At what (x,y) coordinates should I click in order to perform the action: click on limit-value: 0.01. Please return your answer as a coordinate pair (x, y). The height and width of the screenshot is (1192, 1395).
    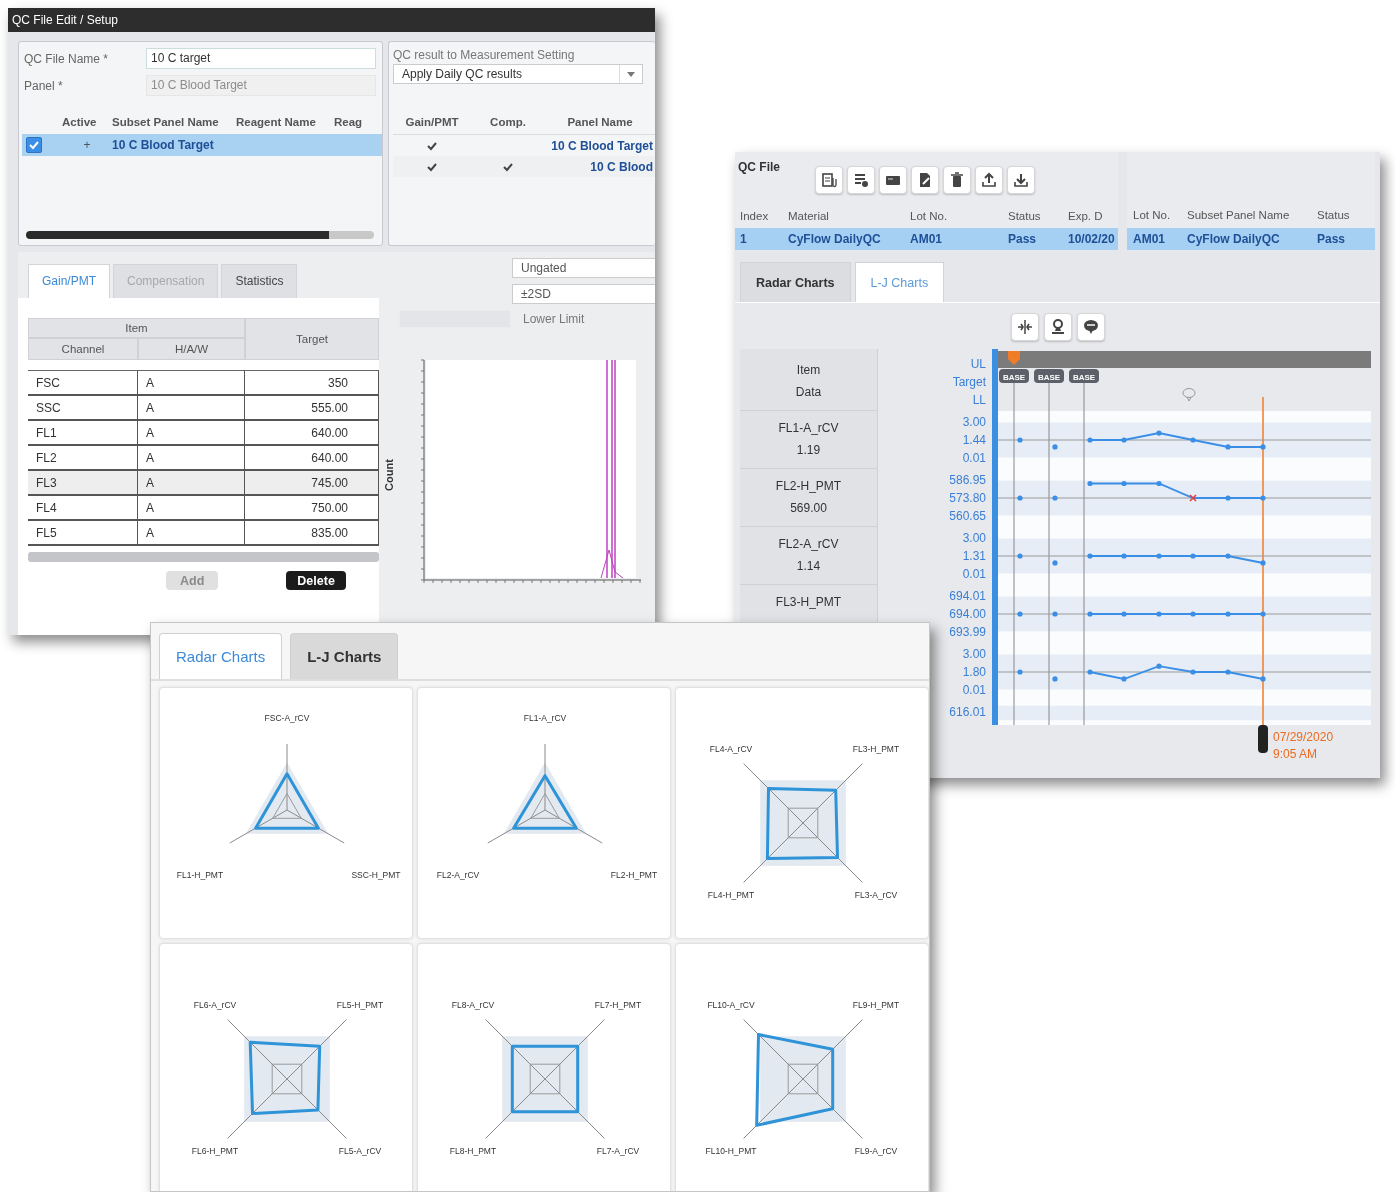
    Looking at the image, I should click on (974, 458).